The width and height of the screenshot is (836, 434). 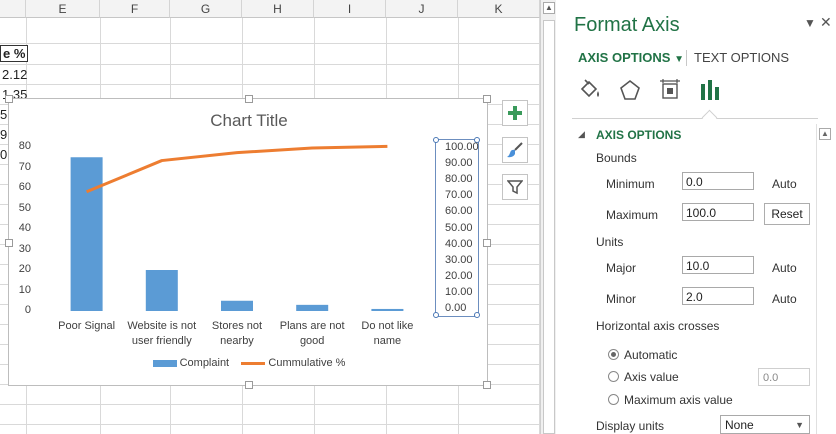 I want to click on minimum-input: 0.0, so click(x=718, y=181).